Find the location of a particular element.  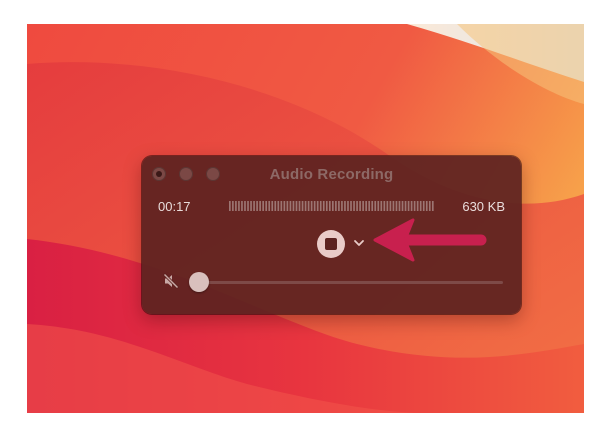

speaker-muted-icon is located at coordinates (171, 281).